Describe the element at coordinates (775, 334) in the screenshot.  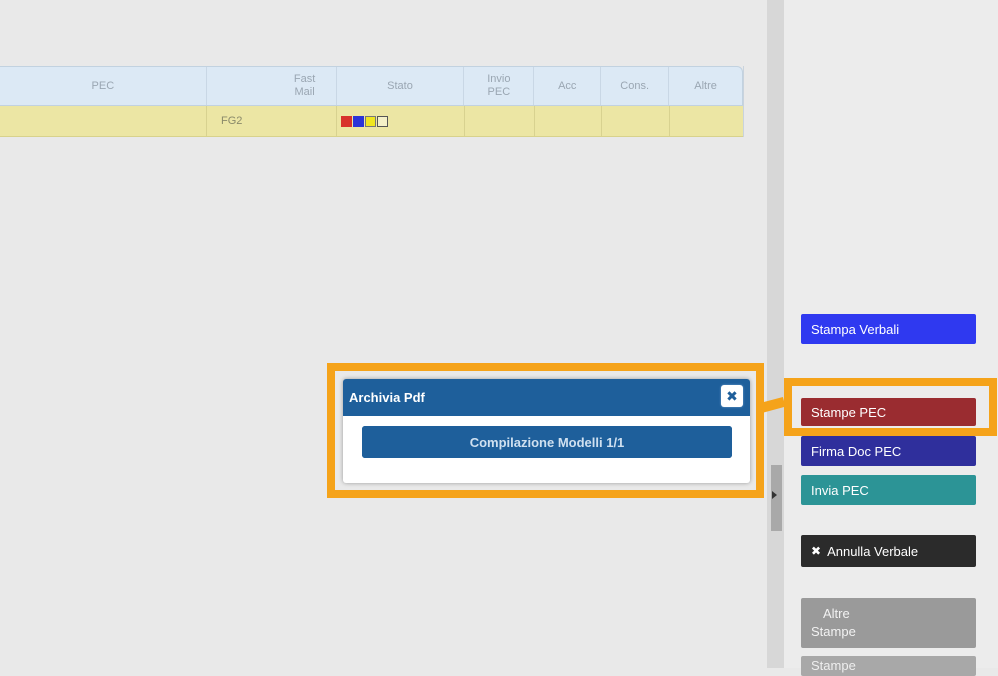
I see `panel-splitter` at that location.